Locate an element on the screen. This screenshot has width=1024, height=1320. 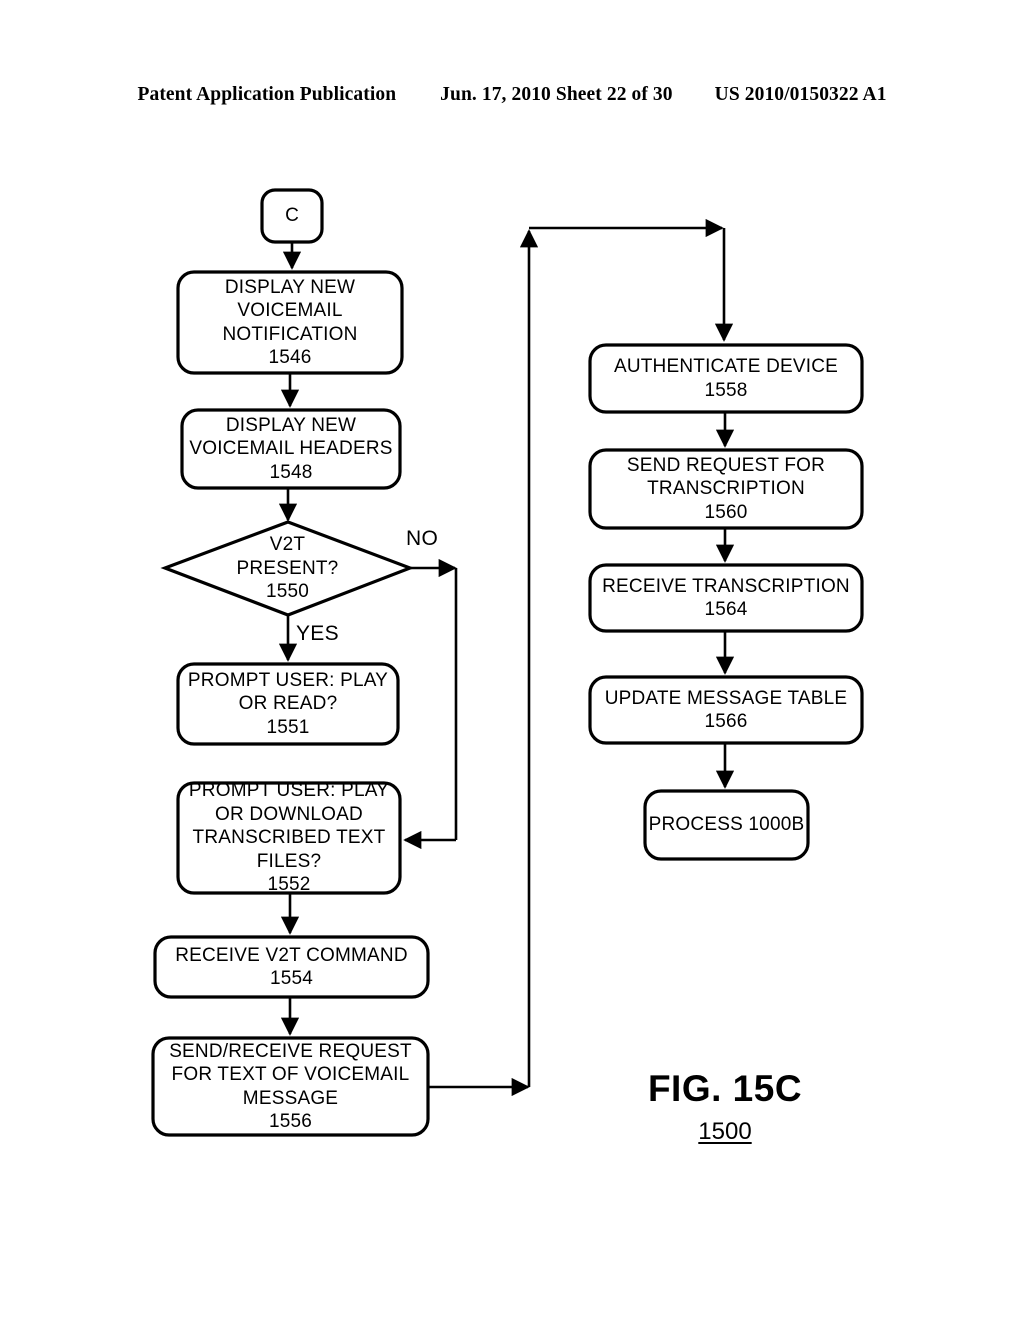
node-1560-shape is located at coordinates (726, 489).